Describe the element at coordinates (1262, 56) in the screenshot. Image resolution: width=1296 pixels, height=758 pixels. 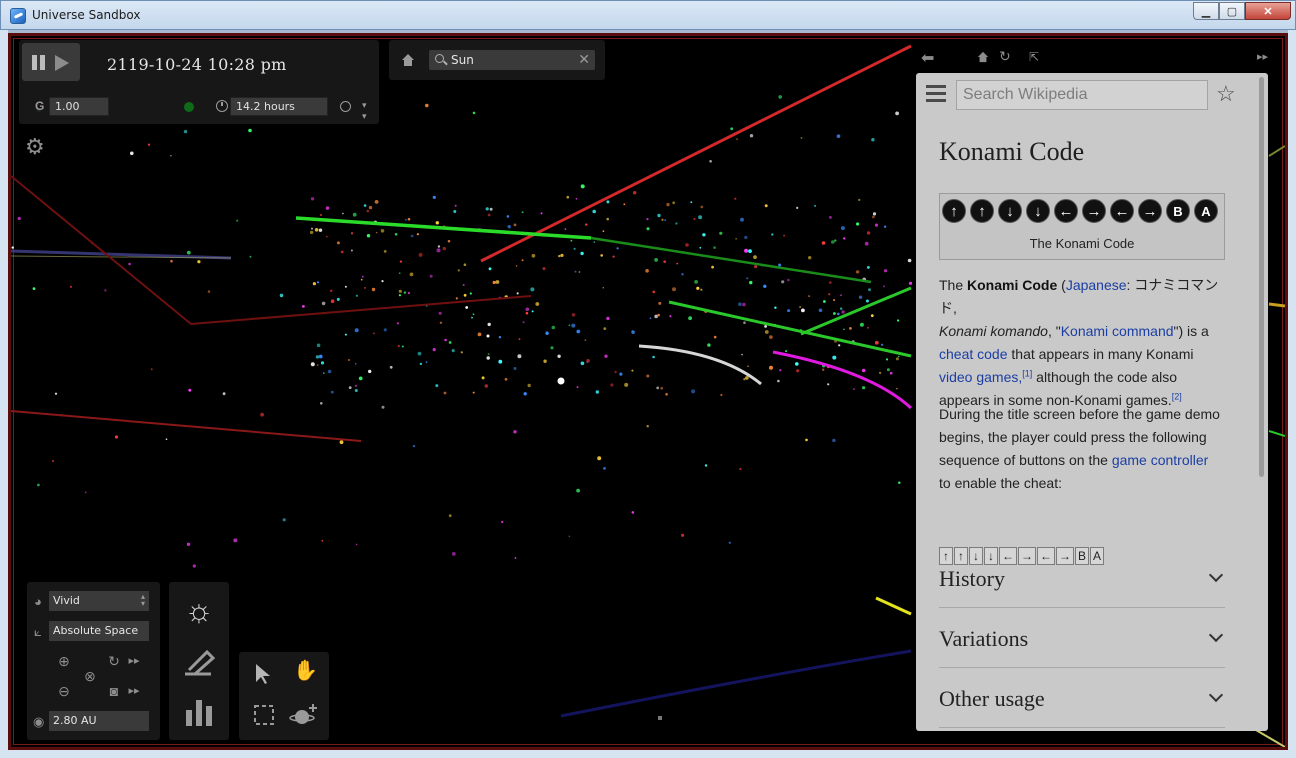
I see `collapse-panel-icon: ▸▸` at that location.